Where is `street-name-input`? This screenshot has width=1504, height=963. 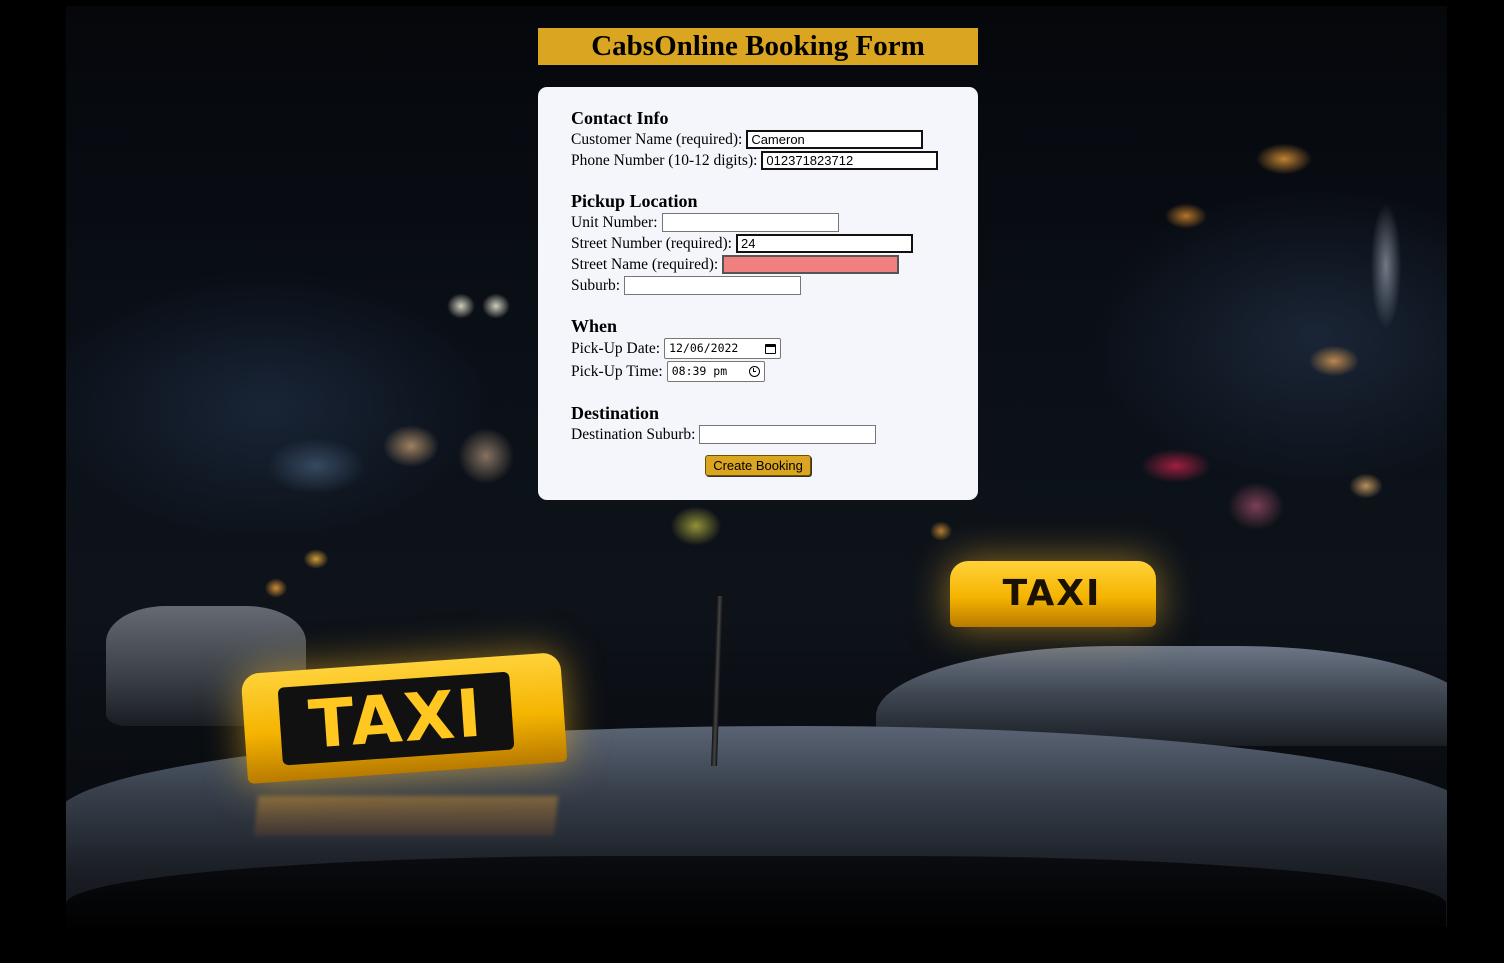 street-name-input is located at coordinates (811, 264).